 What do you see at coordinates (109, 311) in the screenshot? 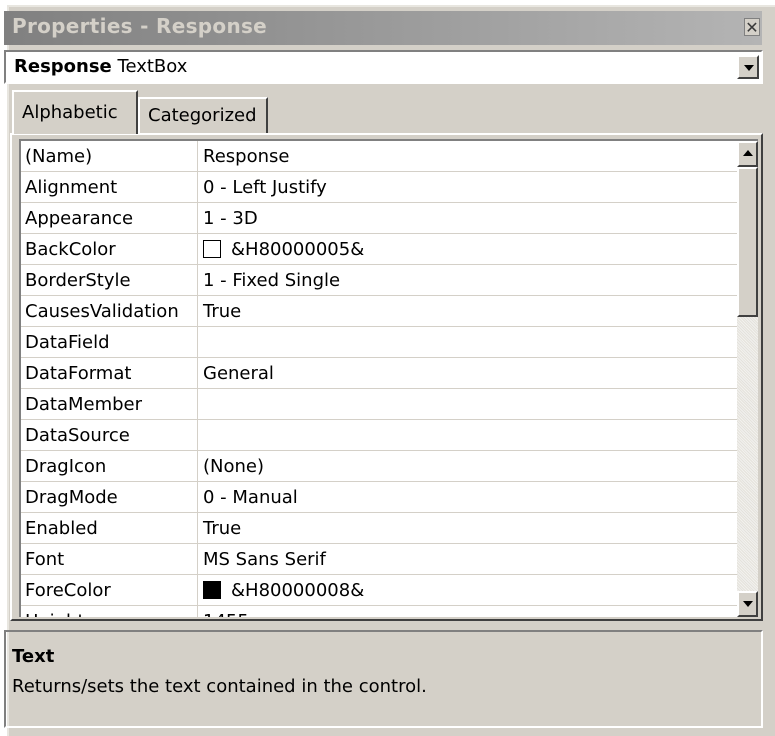
I see `property-name: CausesValidation` at bounding box center [109, 311].